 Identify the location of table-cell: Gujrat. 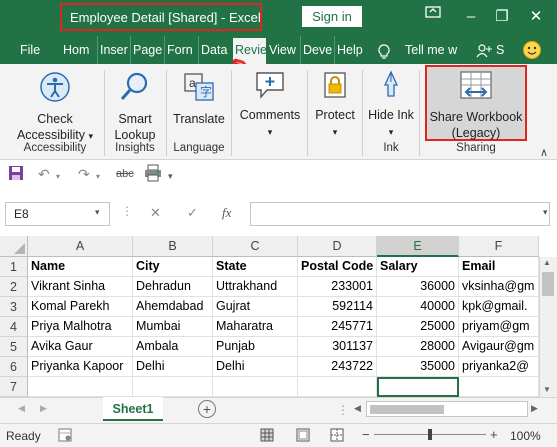
(255, 307).